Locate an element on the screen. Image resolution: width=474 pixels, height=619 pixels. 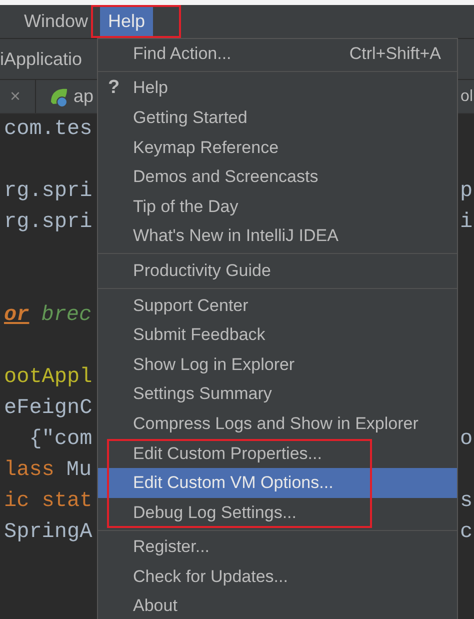
menu-item: ? Help is located at coordinates (277, 89).